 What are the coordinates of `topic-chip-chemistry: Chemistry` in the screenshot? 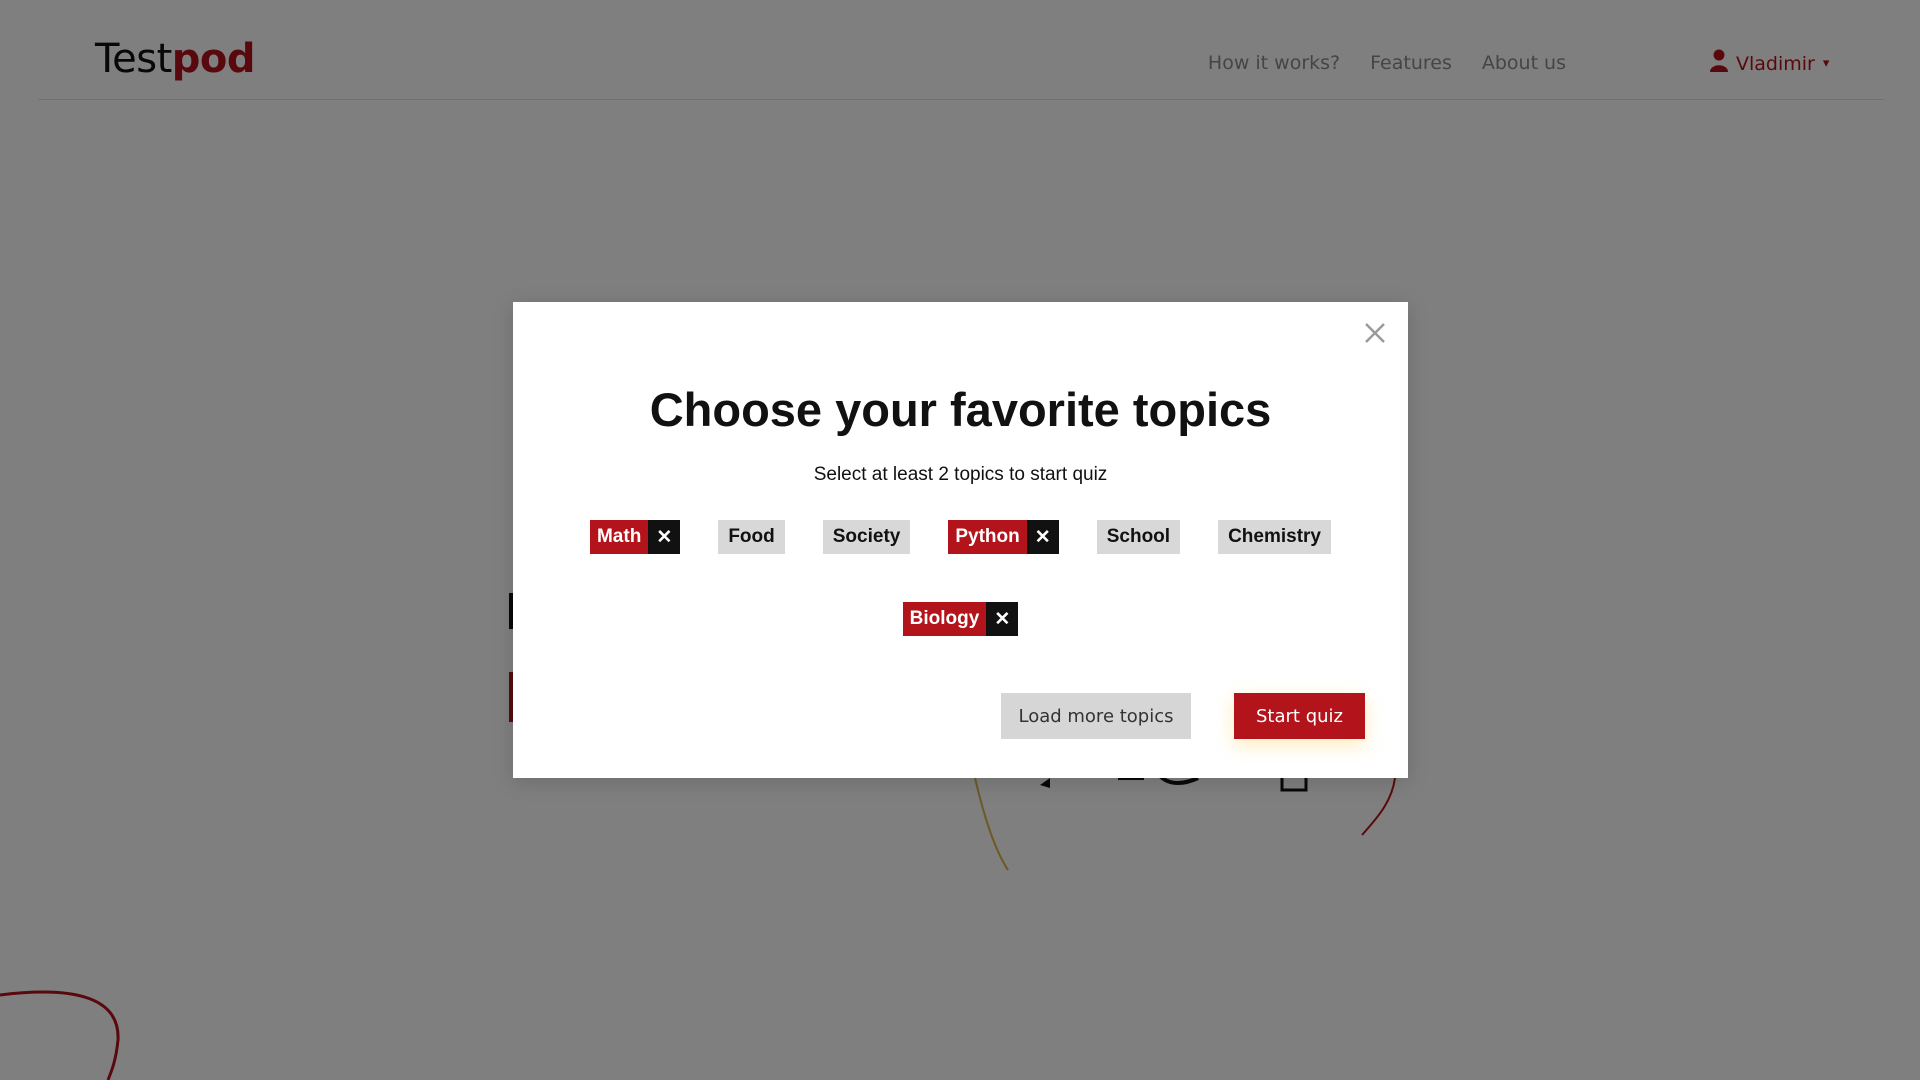 It's located at (1274, 537).